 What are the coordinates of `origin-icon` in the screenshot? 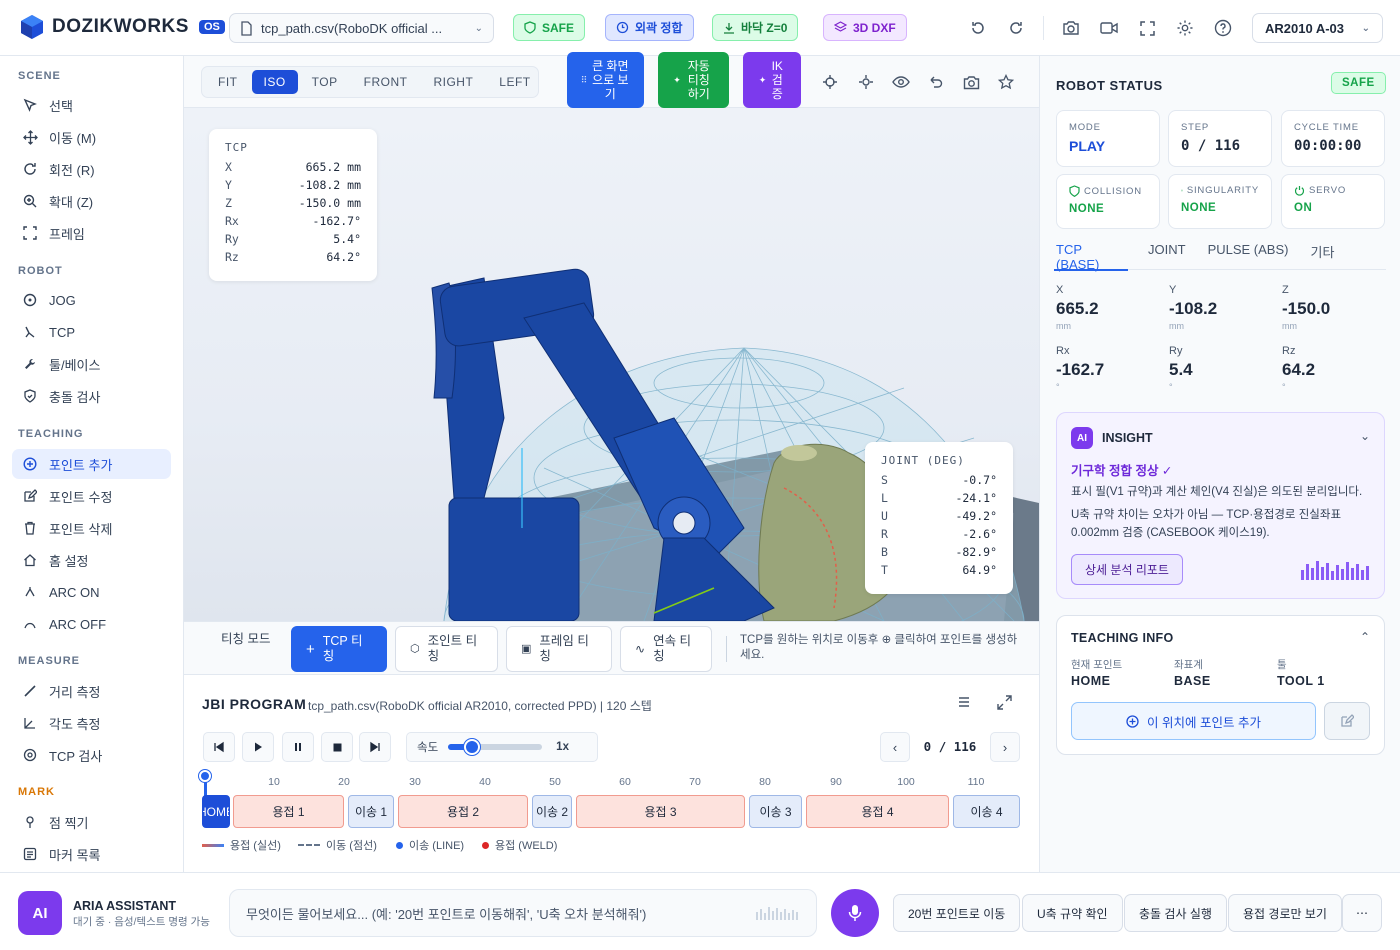 It's located at (866, 82).